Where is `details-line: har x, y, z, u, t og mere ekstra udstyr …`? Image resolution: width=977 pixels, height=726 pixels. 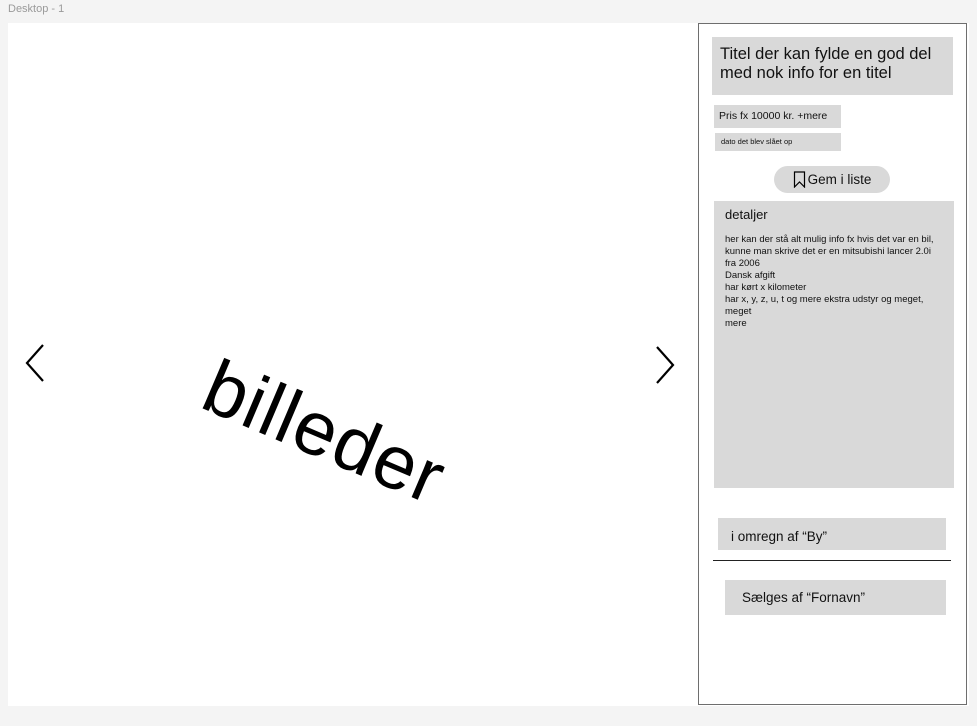
details-line: har x, y, z, u, t og mere ekstra udstyr … is located at coordinates (824, 299).